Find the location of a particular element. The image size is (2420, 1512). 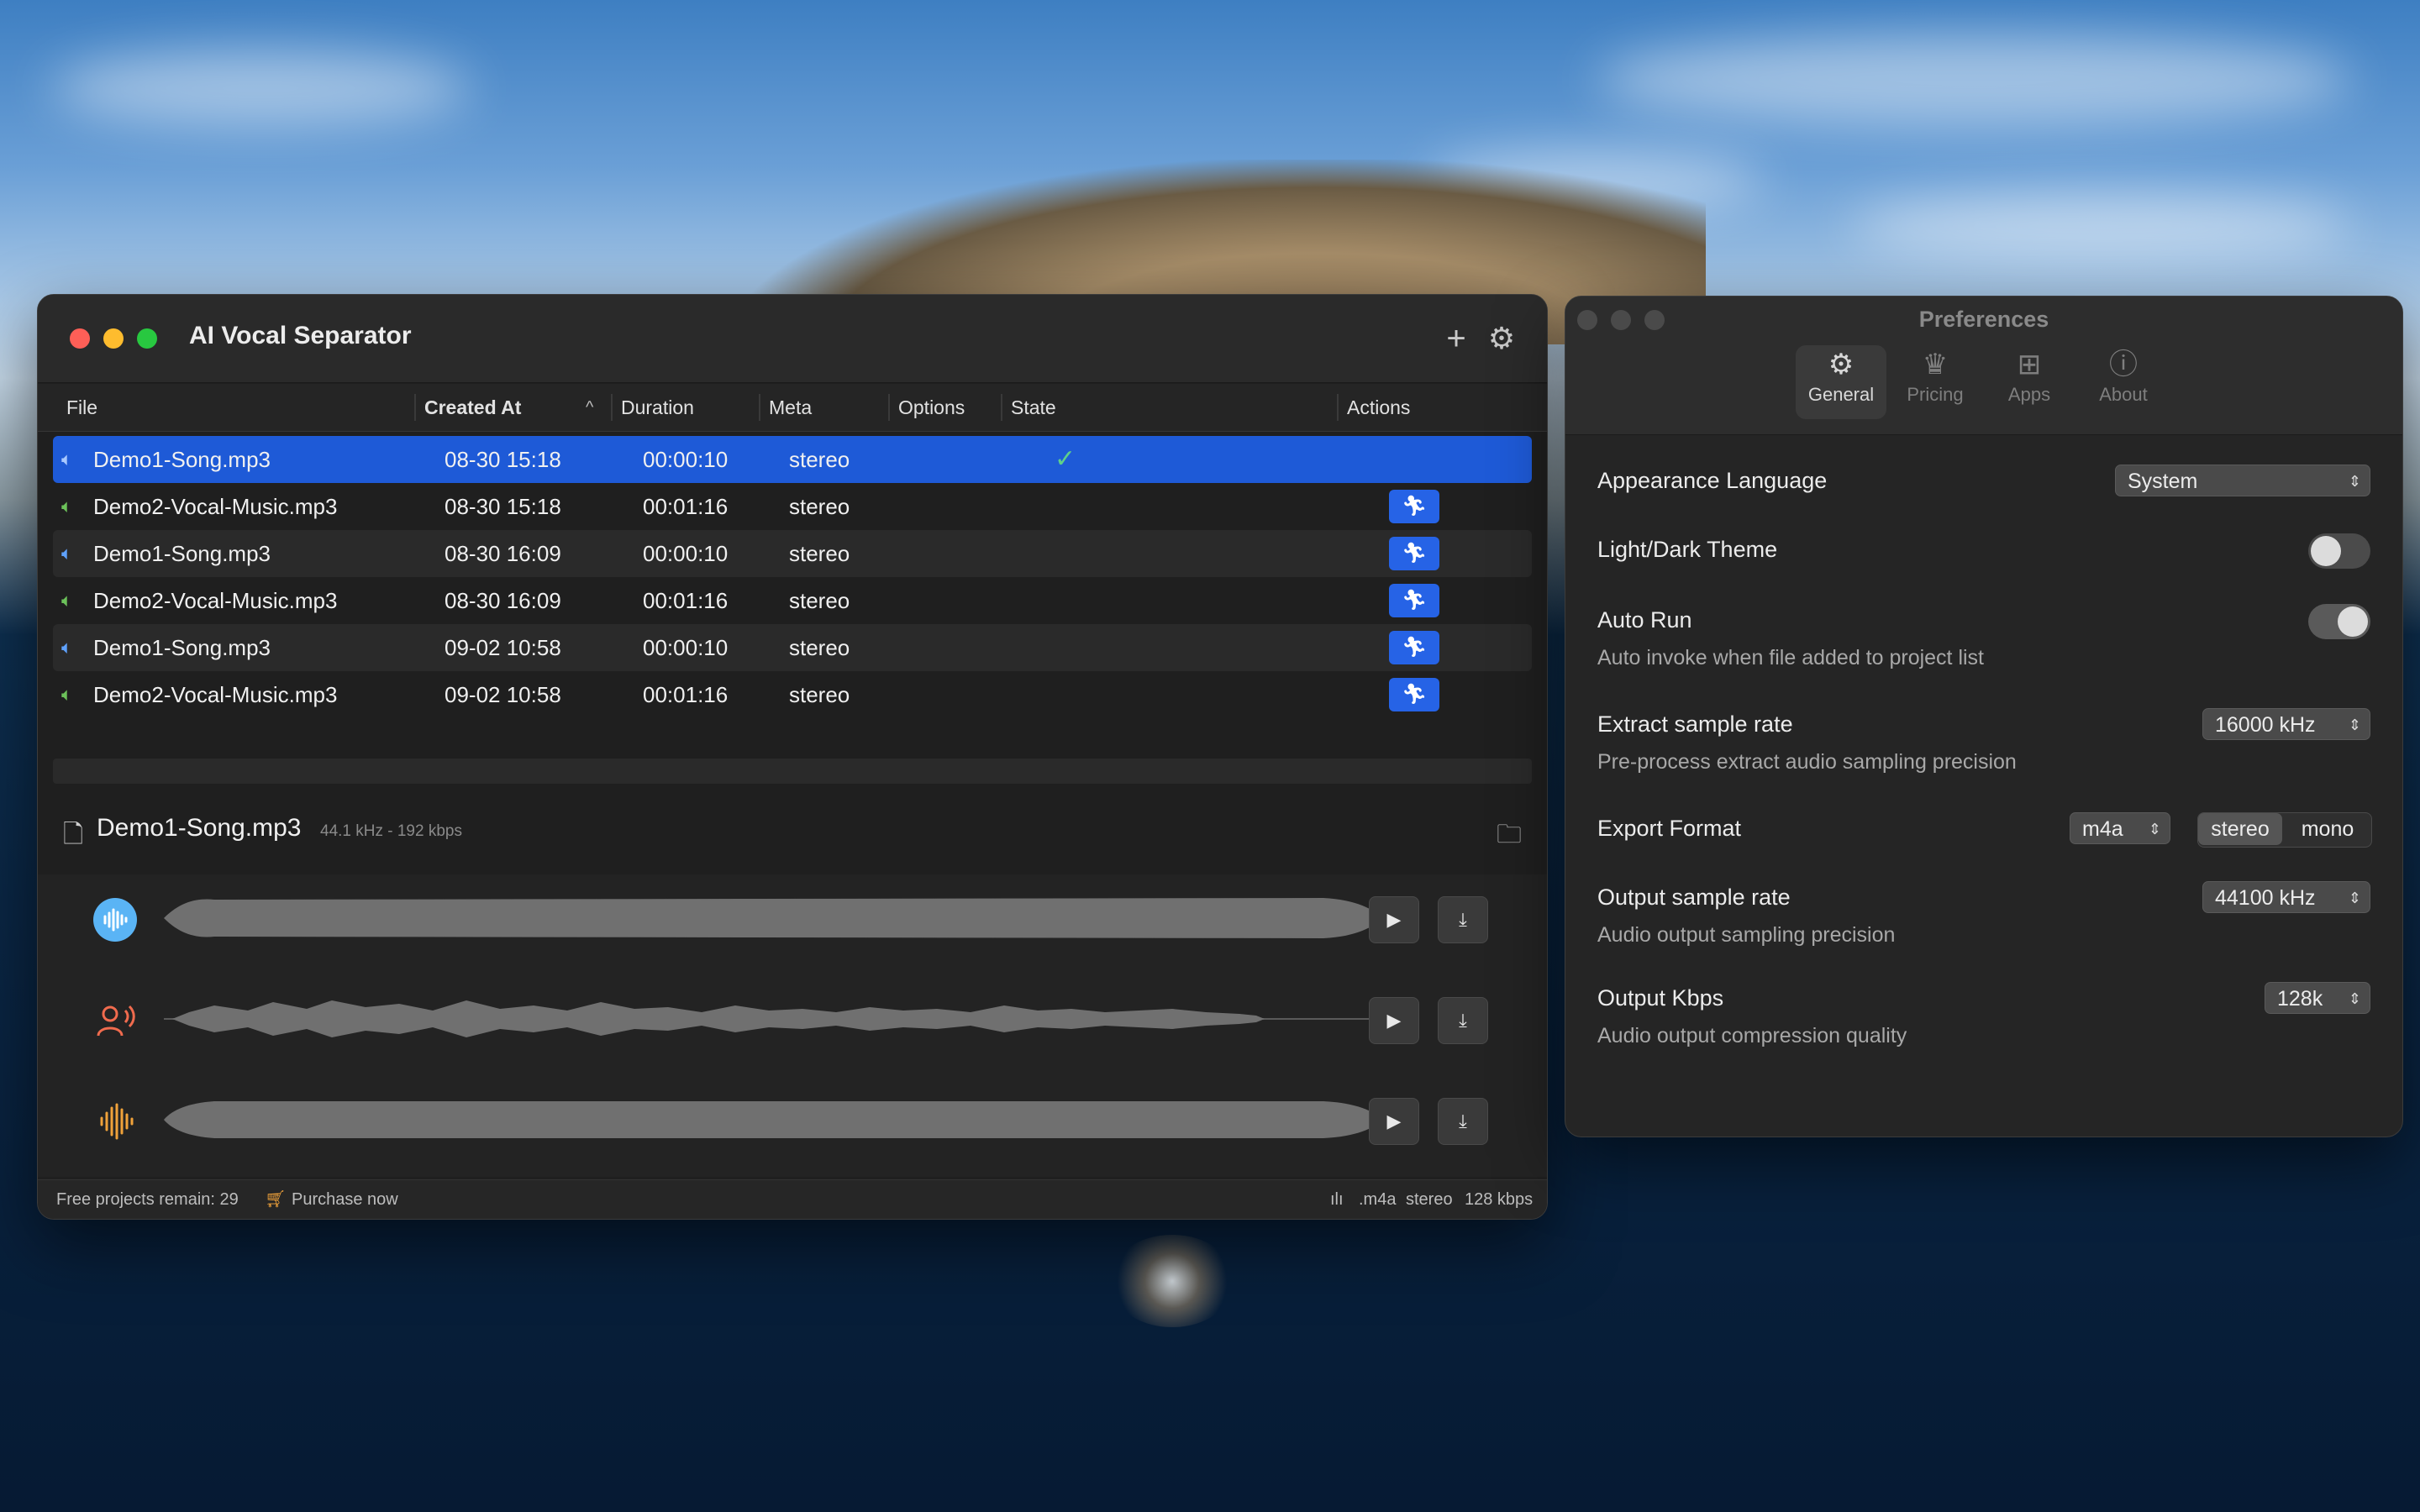

channels-status: stereo is located at coordinates (1429, 1199).